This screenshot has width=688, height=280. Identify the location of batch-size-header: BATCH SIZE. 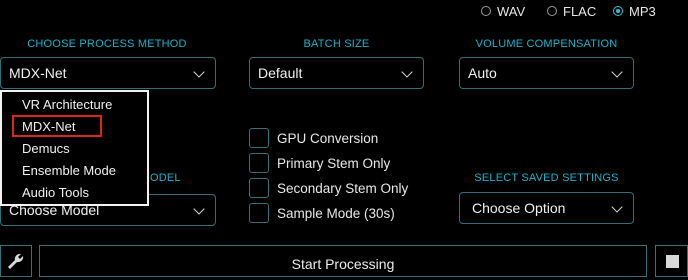
(336, 44).